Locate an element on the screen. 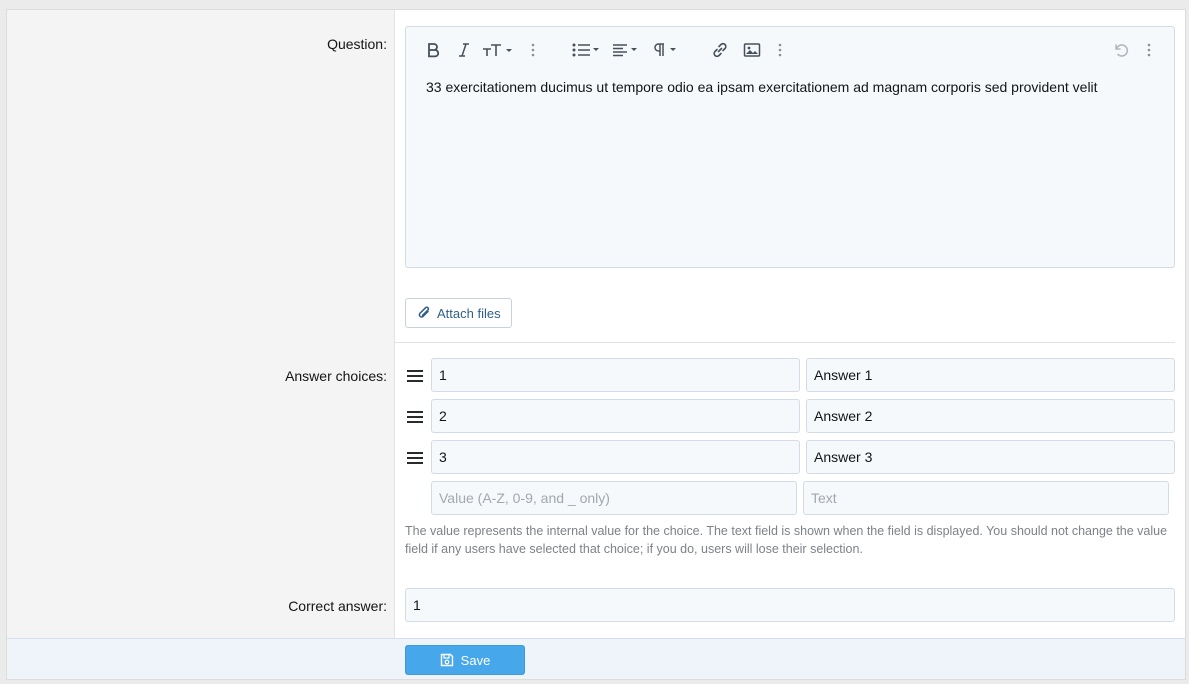  save-label: Save is located at coordinates (475, 660).